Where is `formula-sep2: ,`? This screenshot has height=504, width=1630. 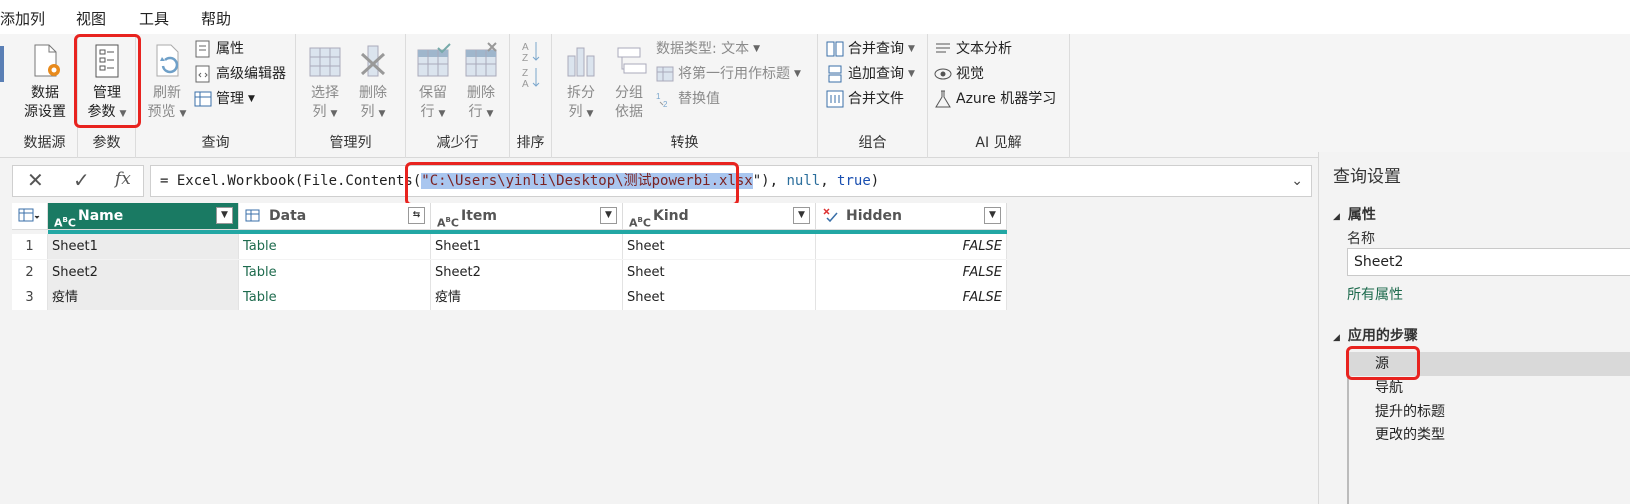
formula-sep2: , is located at coordinates (829, 181).